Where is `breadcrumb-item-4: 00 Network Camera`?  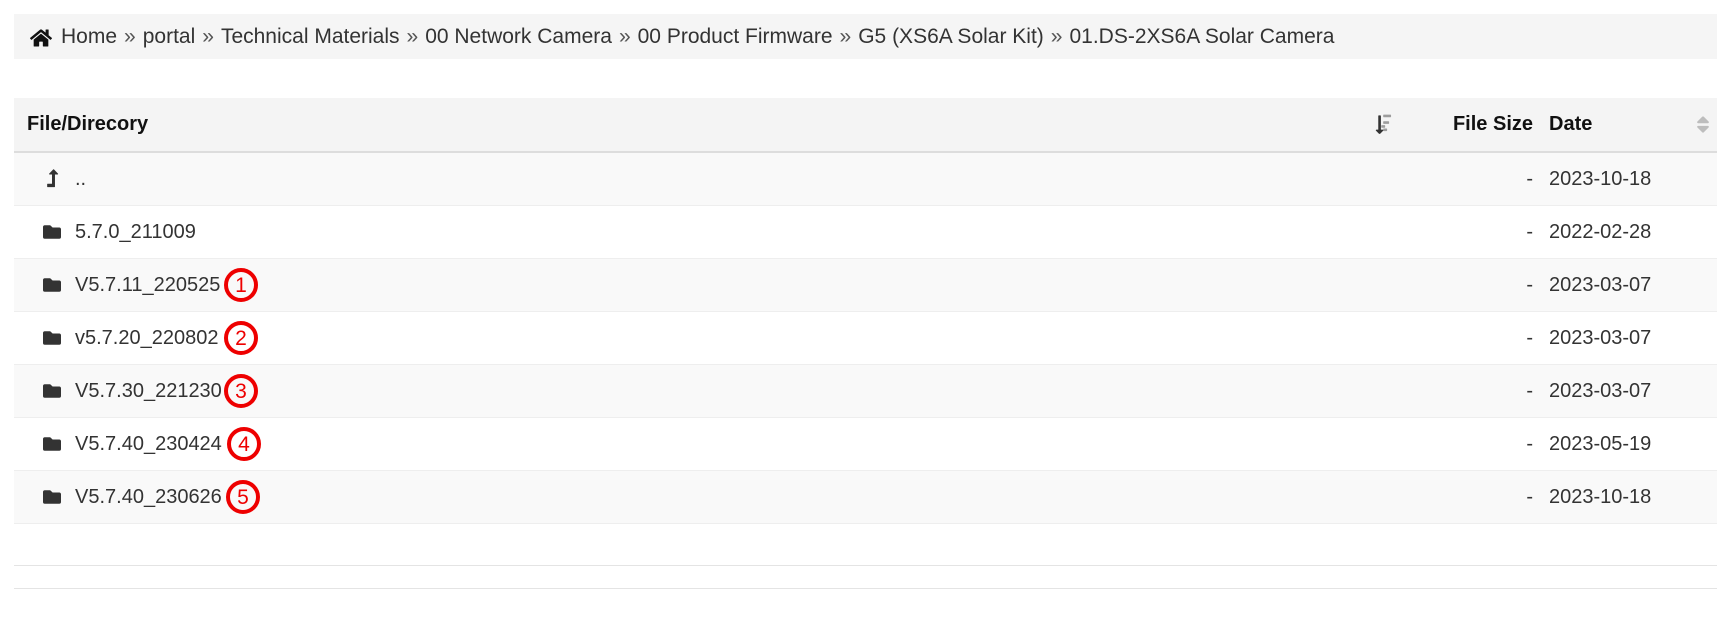 breadcrumb-item-4: 00 Network Camera is located at coordinates (518, 36).